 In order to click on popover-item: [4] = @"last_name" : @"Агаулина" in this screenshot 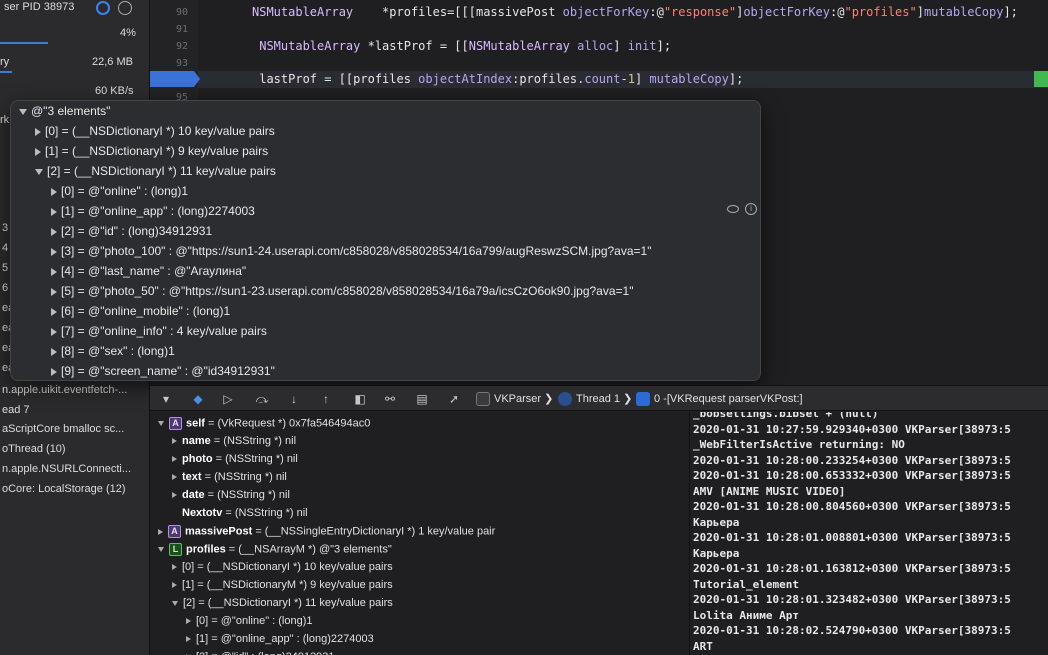, I will do `click(148, 271)`.